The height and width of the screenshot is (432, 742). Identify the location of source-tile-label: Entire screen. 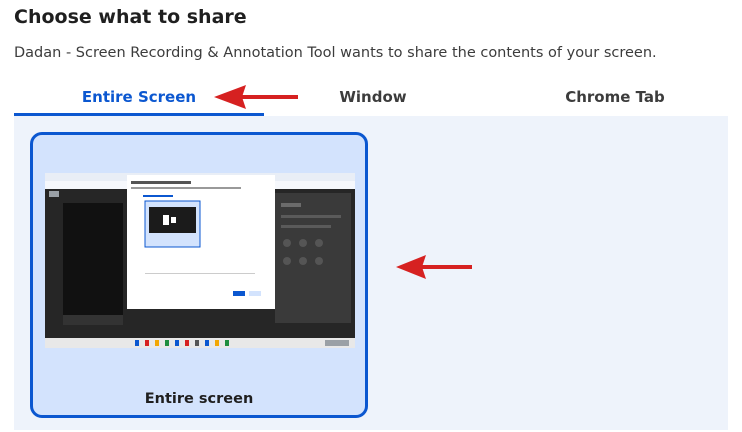
(199, 399).